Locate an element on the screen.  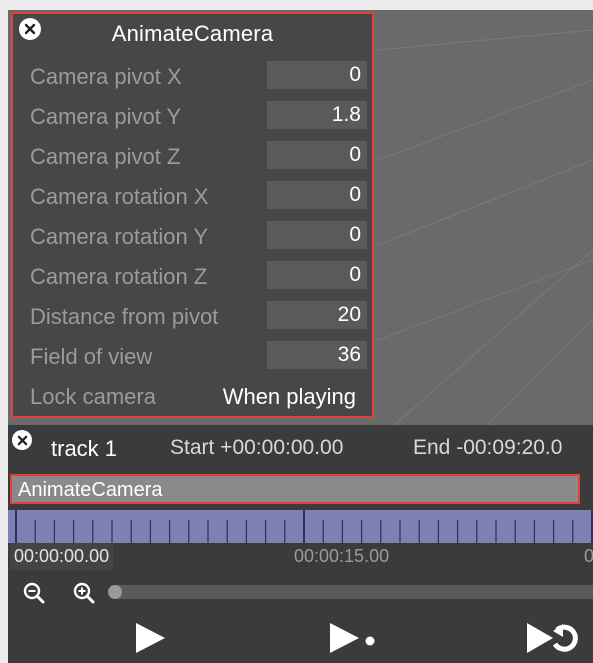
camera-rotation-y-field: 0 is located at coordinates (317, 235).